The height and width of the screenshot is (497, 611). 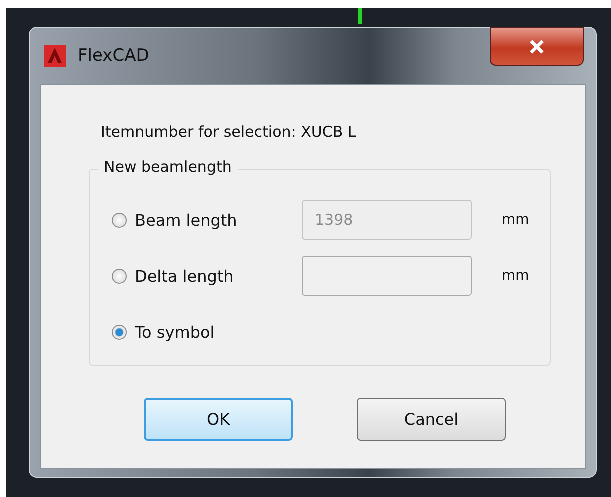 I want to click on window-title: FlexCAD, so click(x=114, y=56).